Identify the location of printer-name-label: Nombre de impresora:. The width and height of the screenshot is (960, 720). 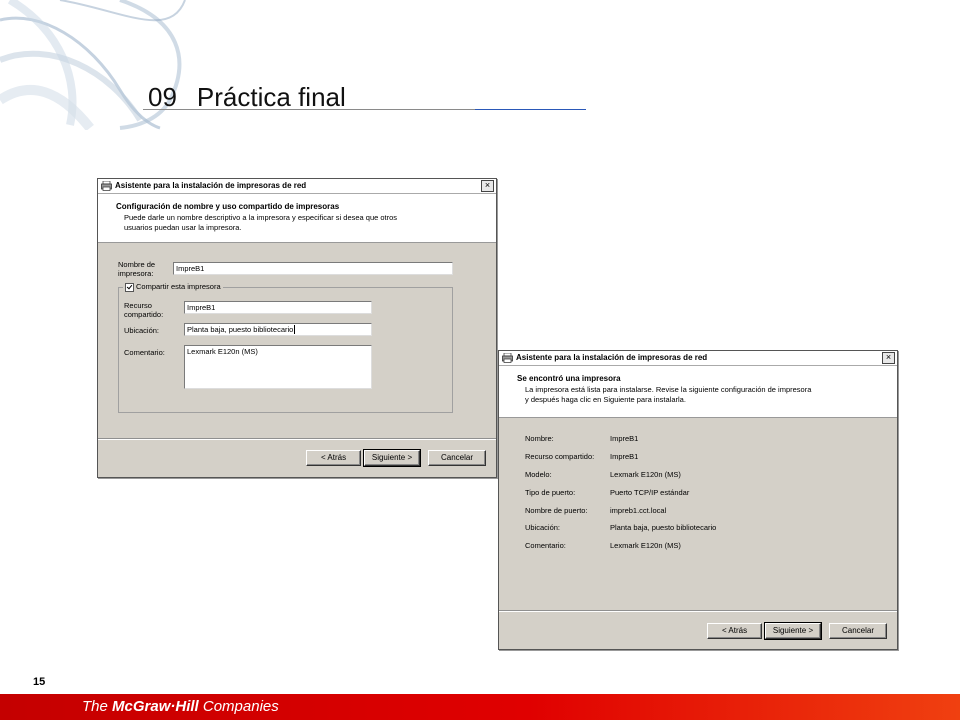
(136, 269).